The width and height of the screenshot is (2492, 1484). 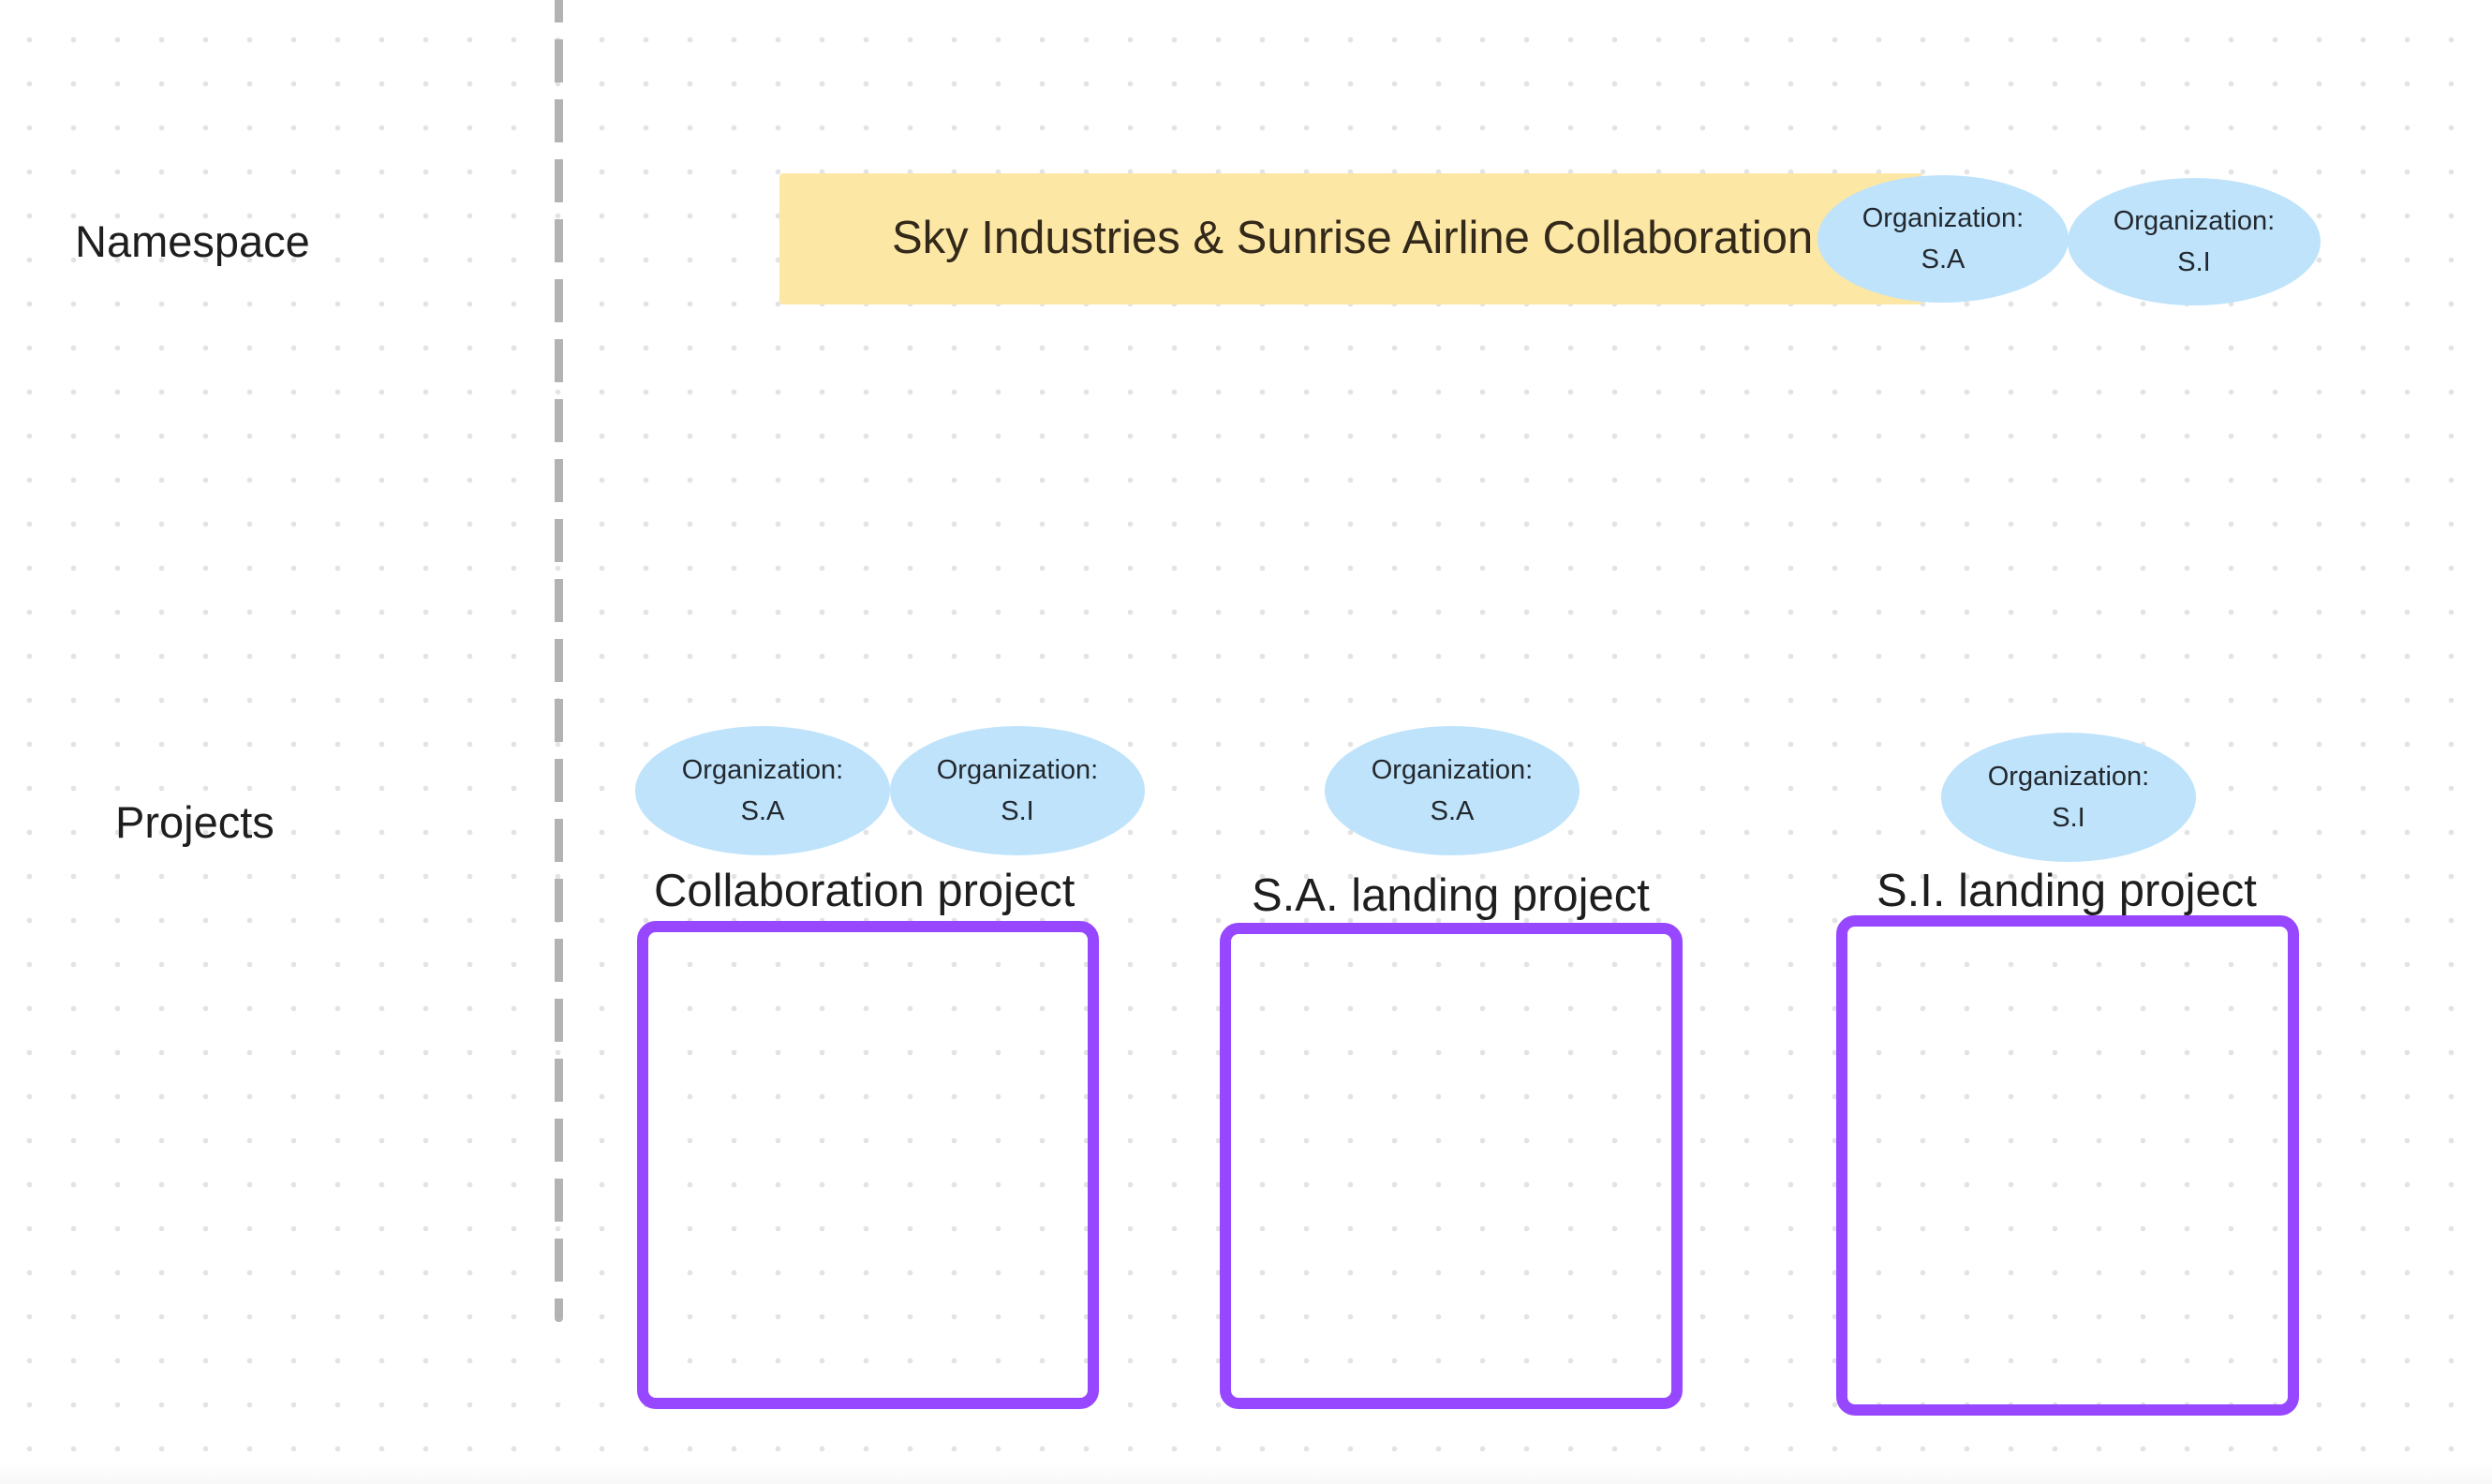 I want to click on si-landing-project-organization-si-ellipse: Organization: S.I, so click(x=2068, y=797).